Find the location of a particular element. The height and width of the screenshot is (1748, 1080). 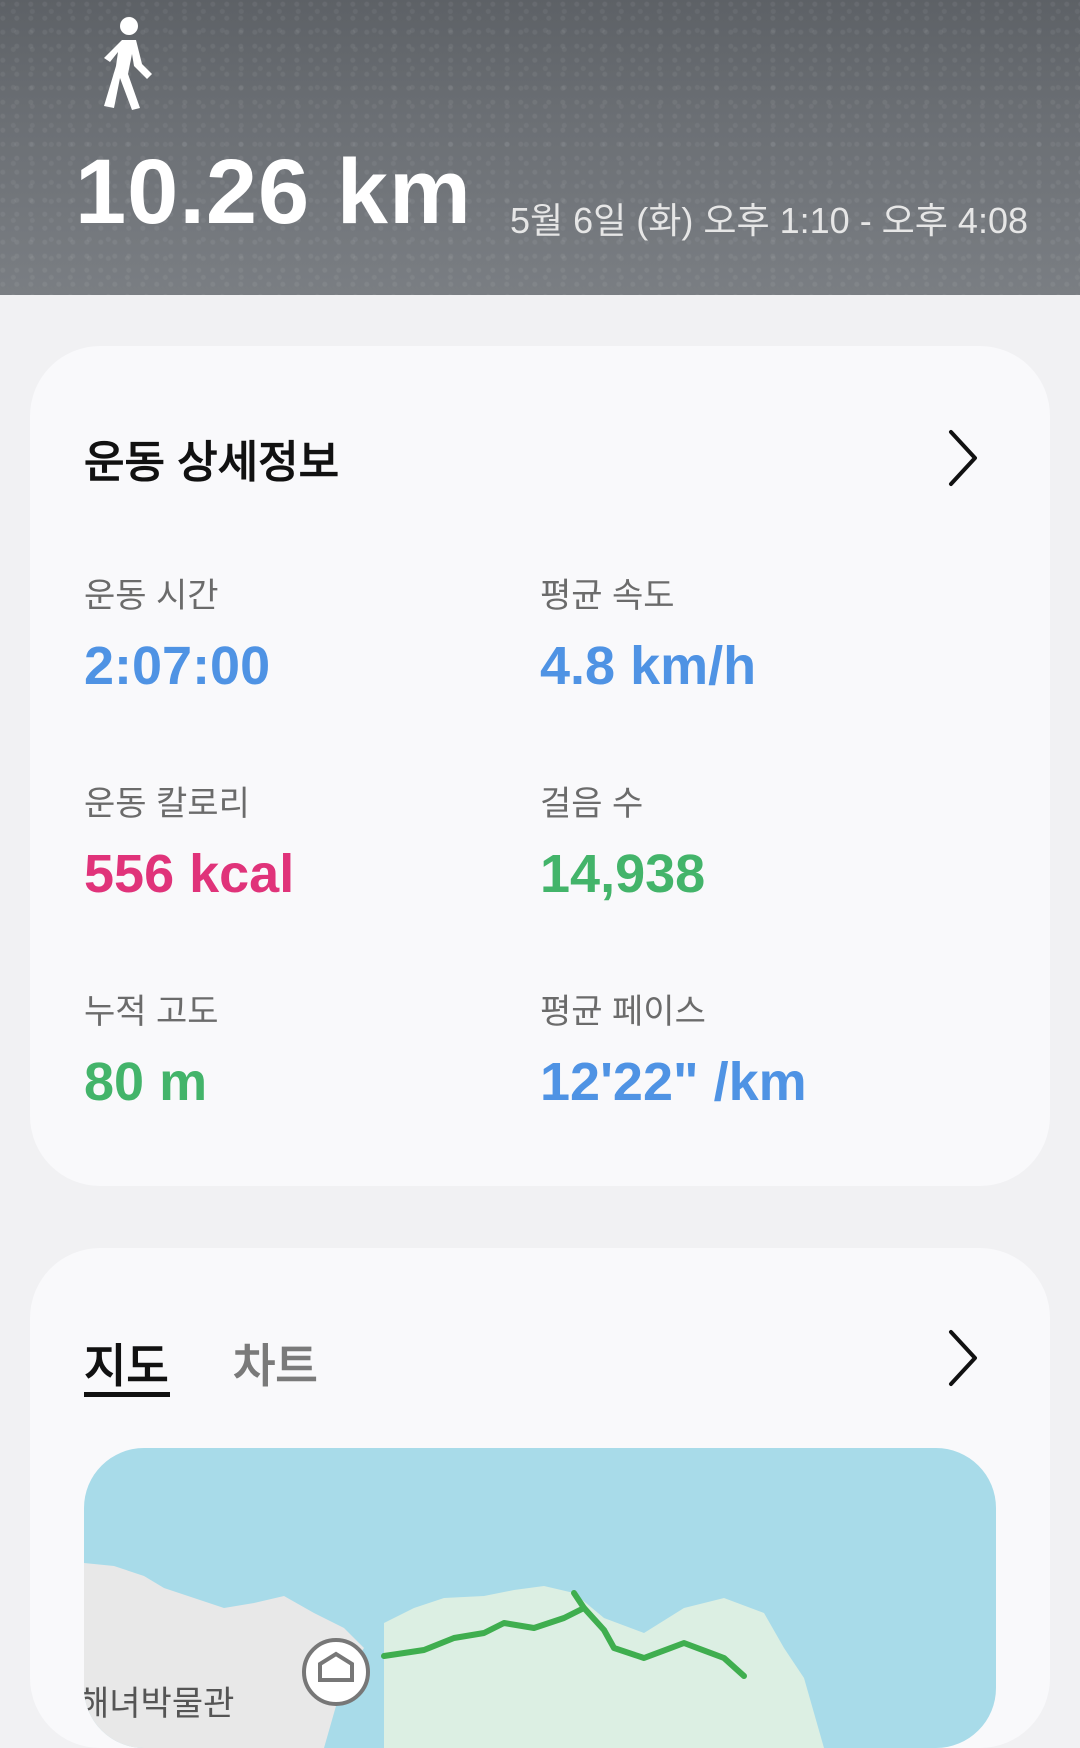

stat-value: 80 m is located at coordinates (146, 1082).